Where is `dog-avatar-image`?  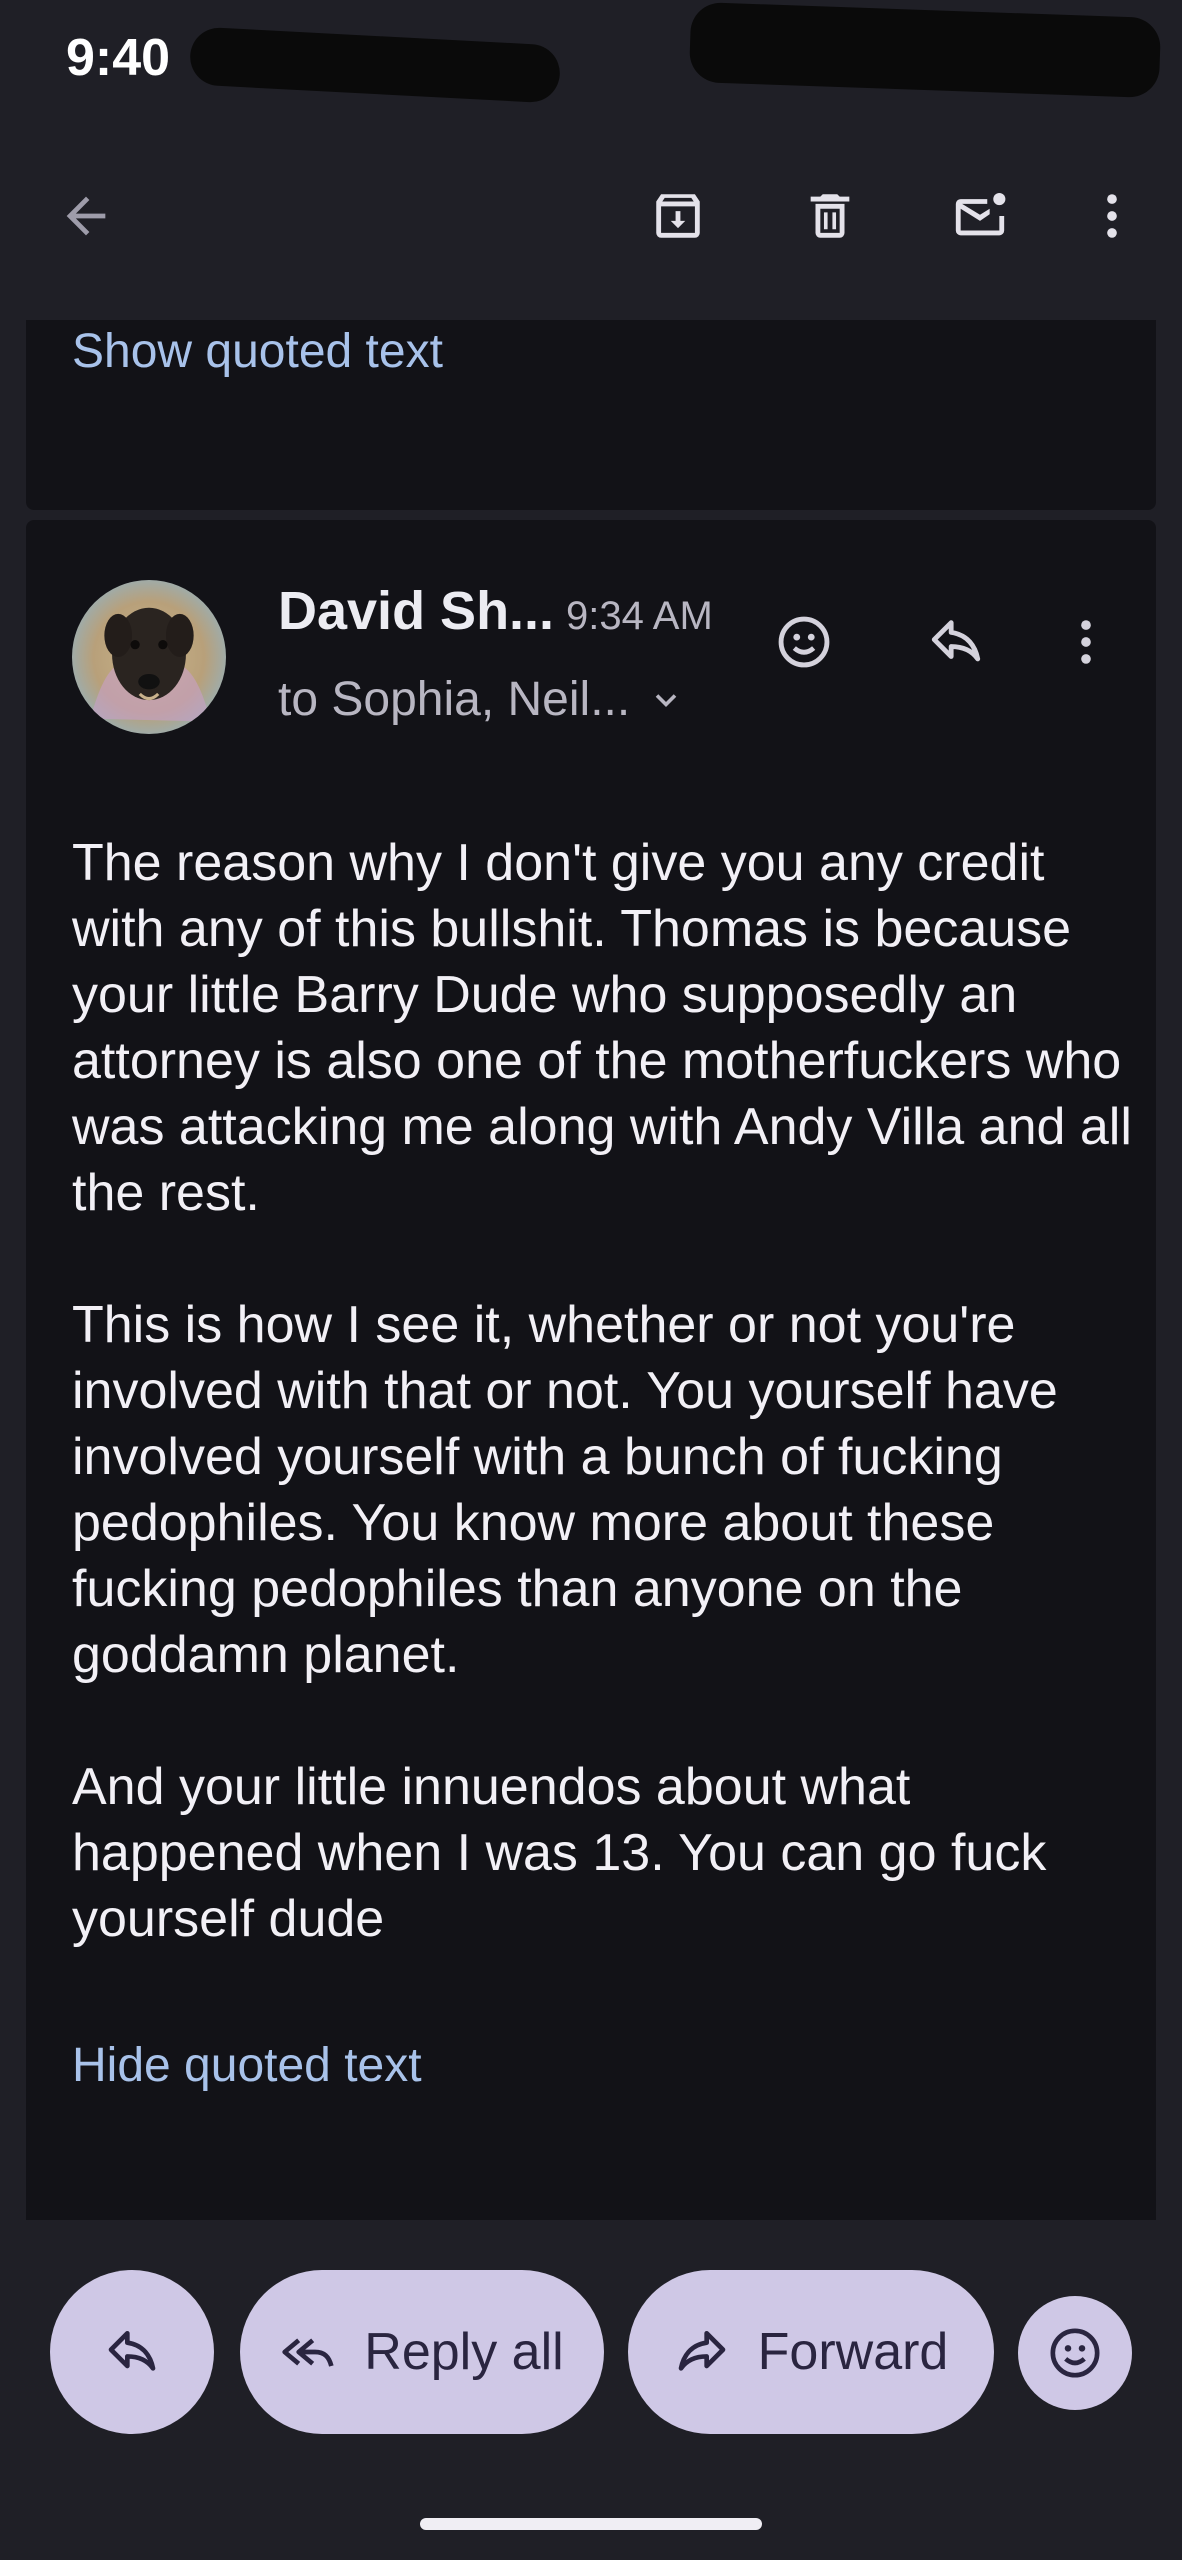 dog-avatar-image is located at coordinates (149, 657).